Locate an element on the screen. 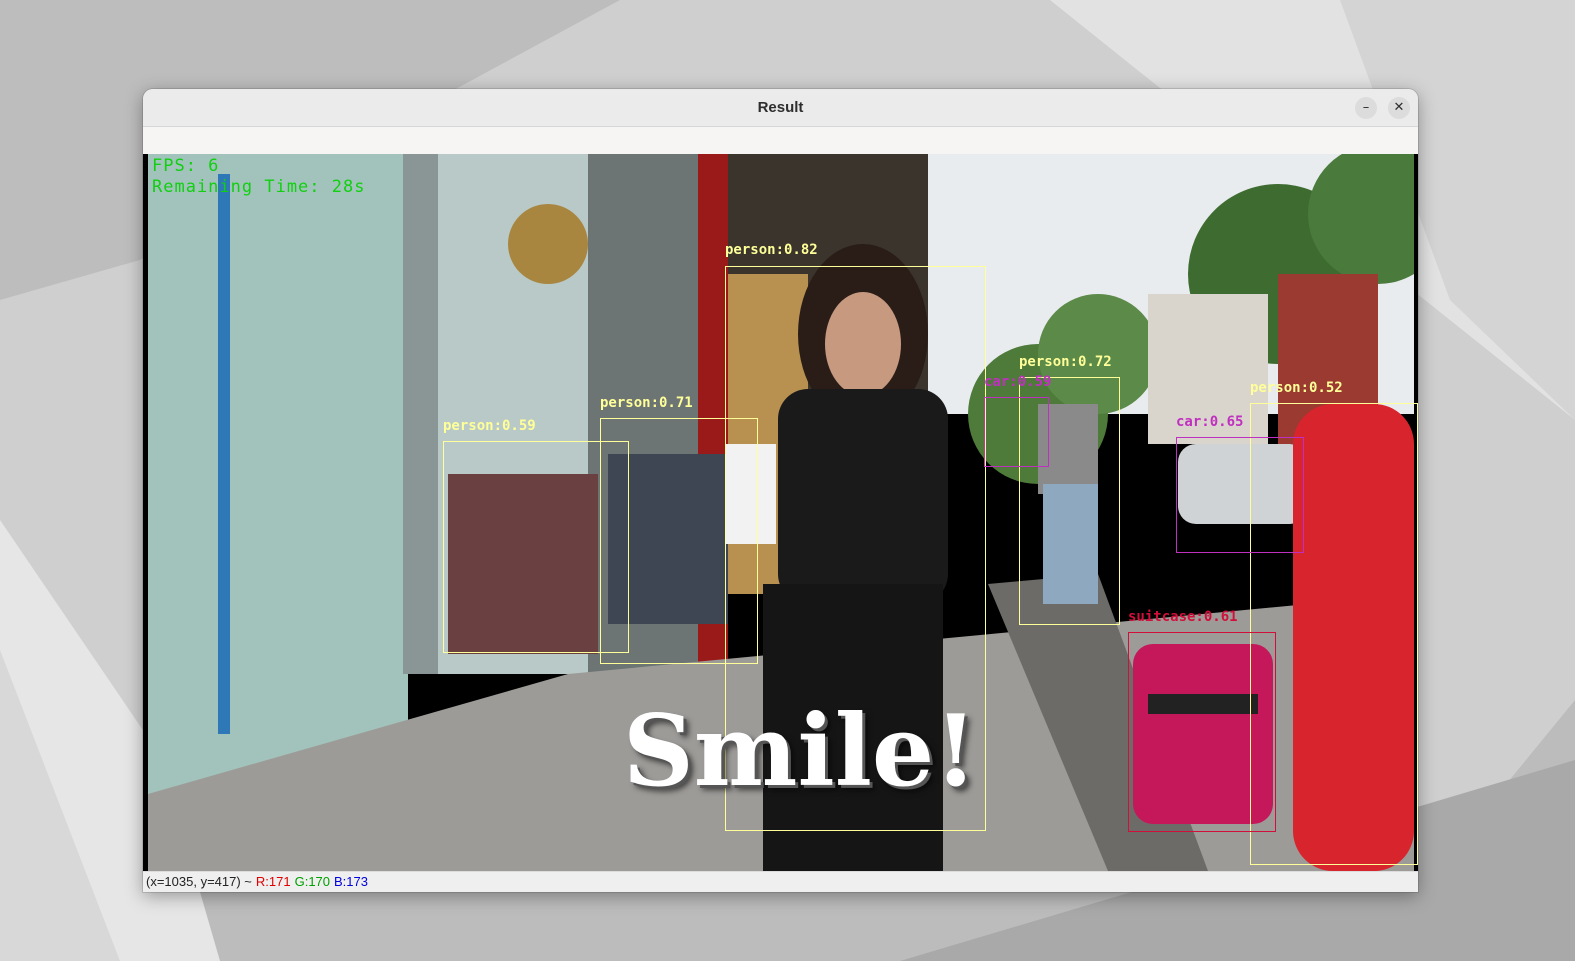  close-button: ✕ is located at coordinates (1399, 108).